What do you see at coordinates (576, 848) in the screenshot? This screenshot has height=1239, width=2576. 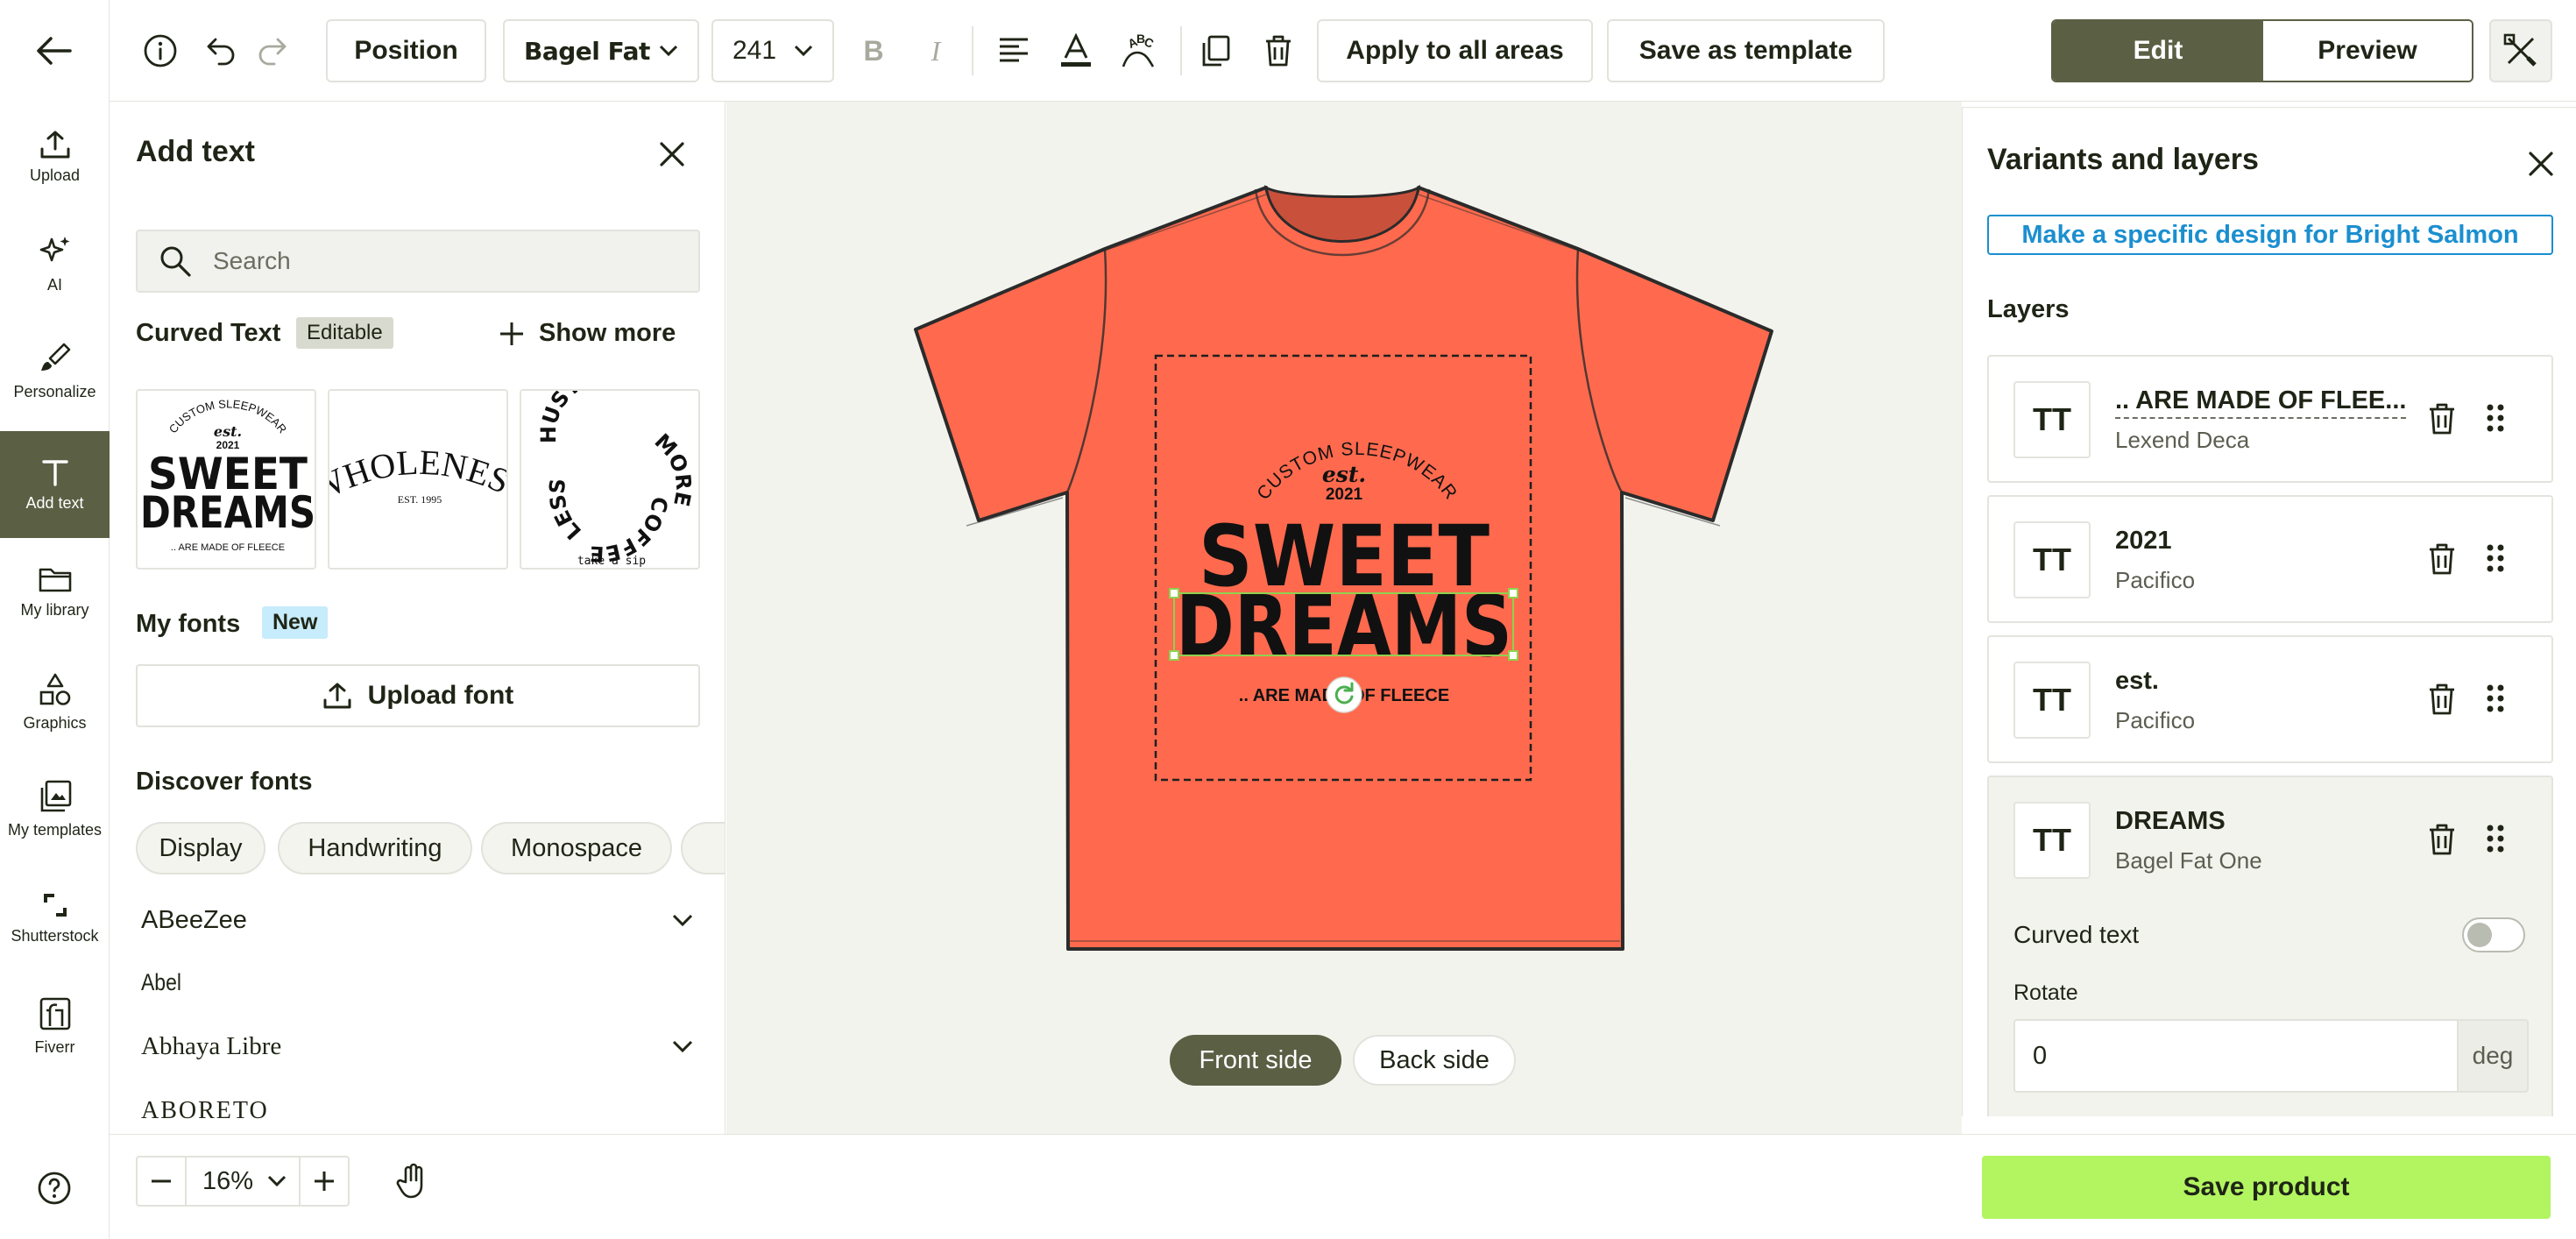 I see `chip-monospace: Monospace` at bounding box center [576, 848].